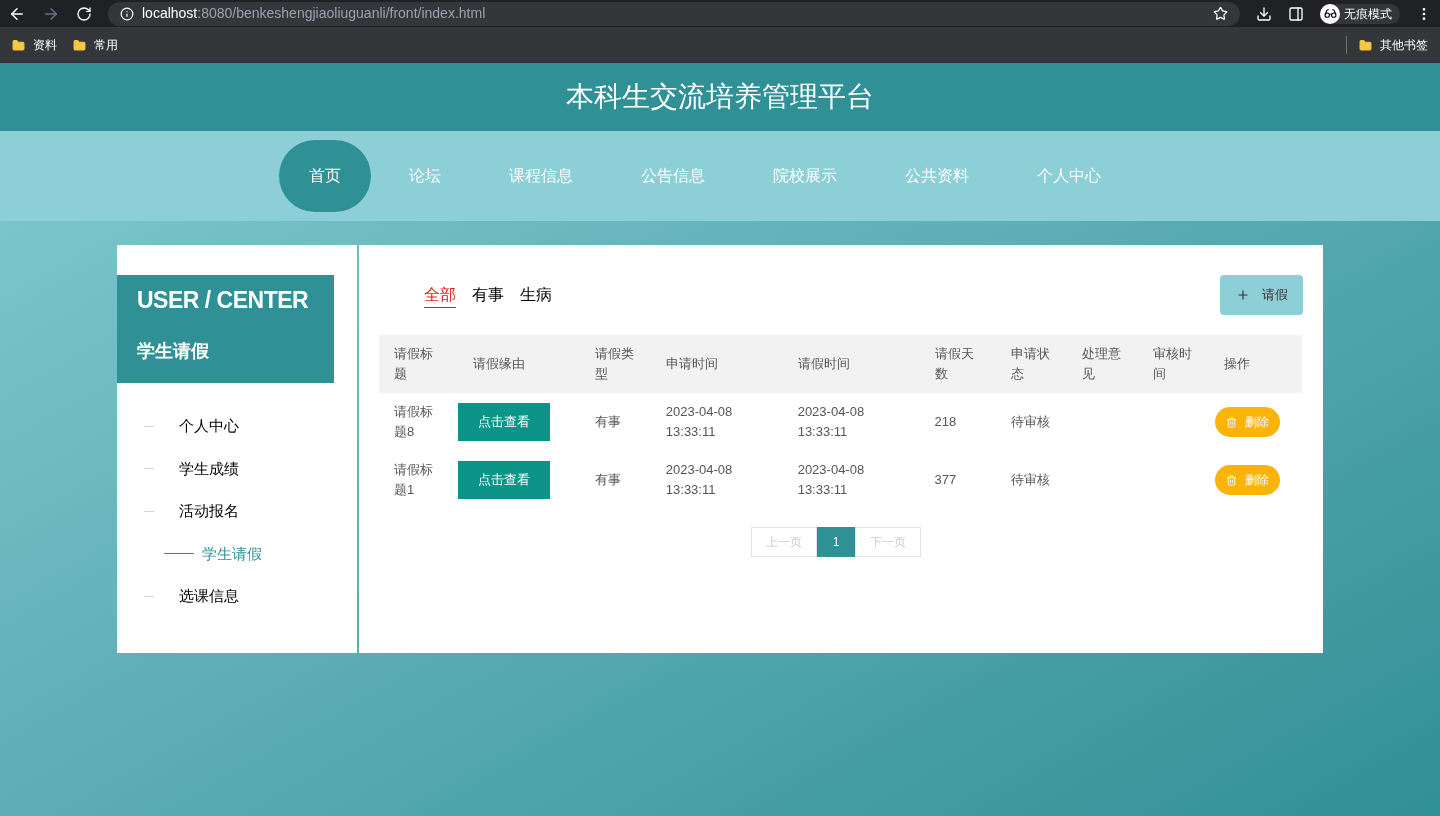 Image resolution: width=1440 pixels, height=816 pixels. I want to click on column-header: 操作, so click(1255, 364).